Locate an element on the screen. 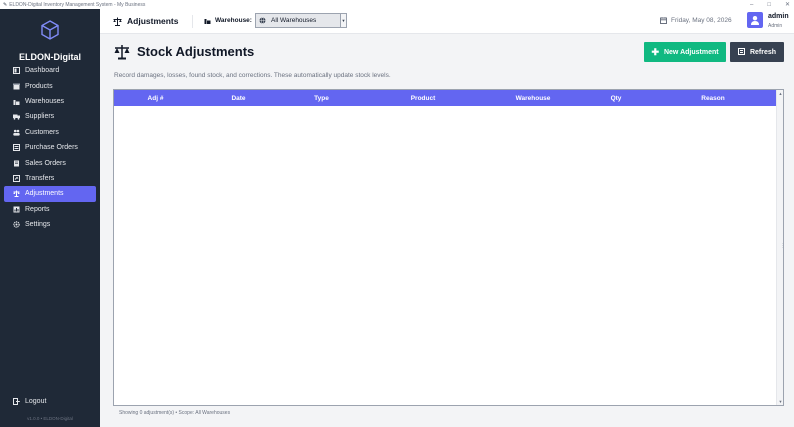 The width and height of the screenshot is (794, 427). user-icon is located at coordinates (755, 20).